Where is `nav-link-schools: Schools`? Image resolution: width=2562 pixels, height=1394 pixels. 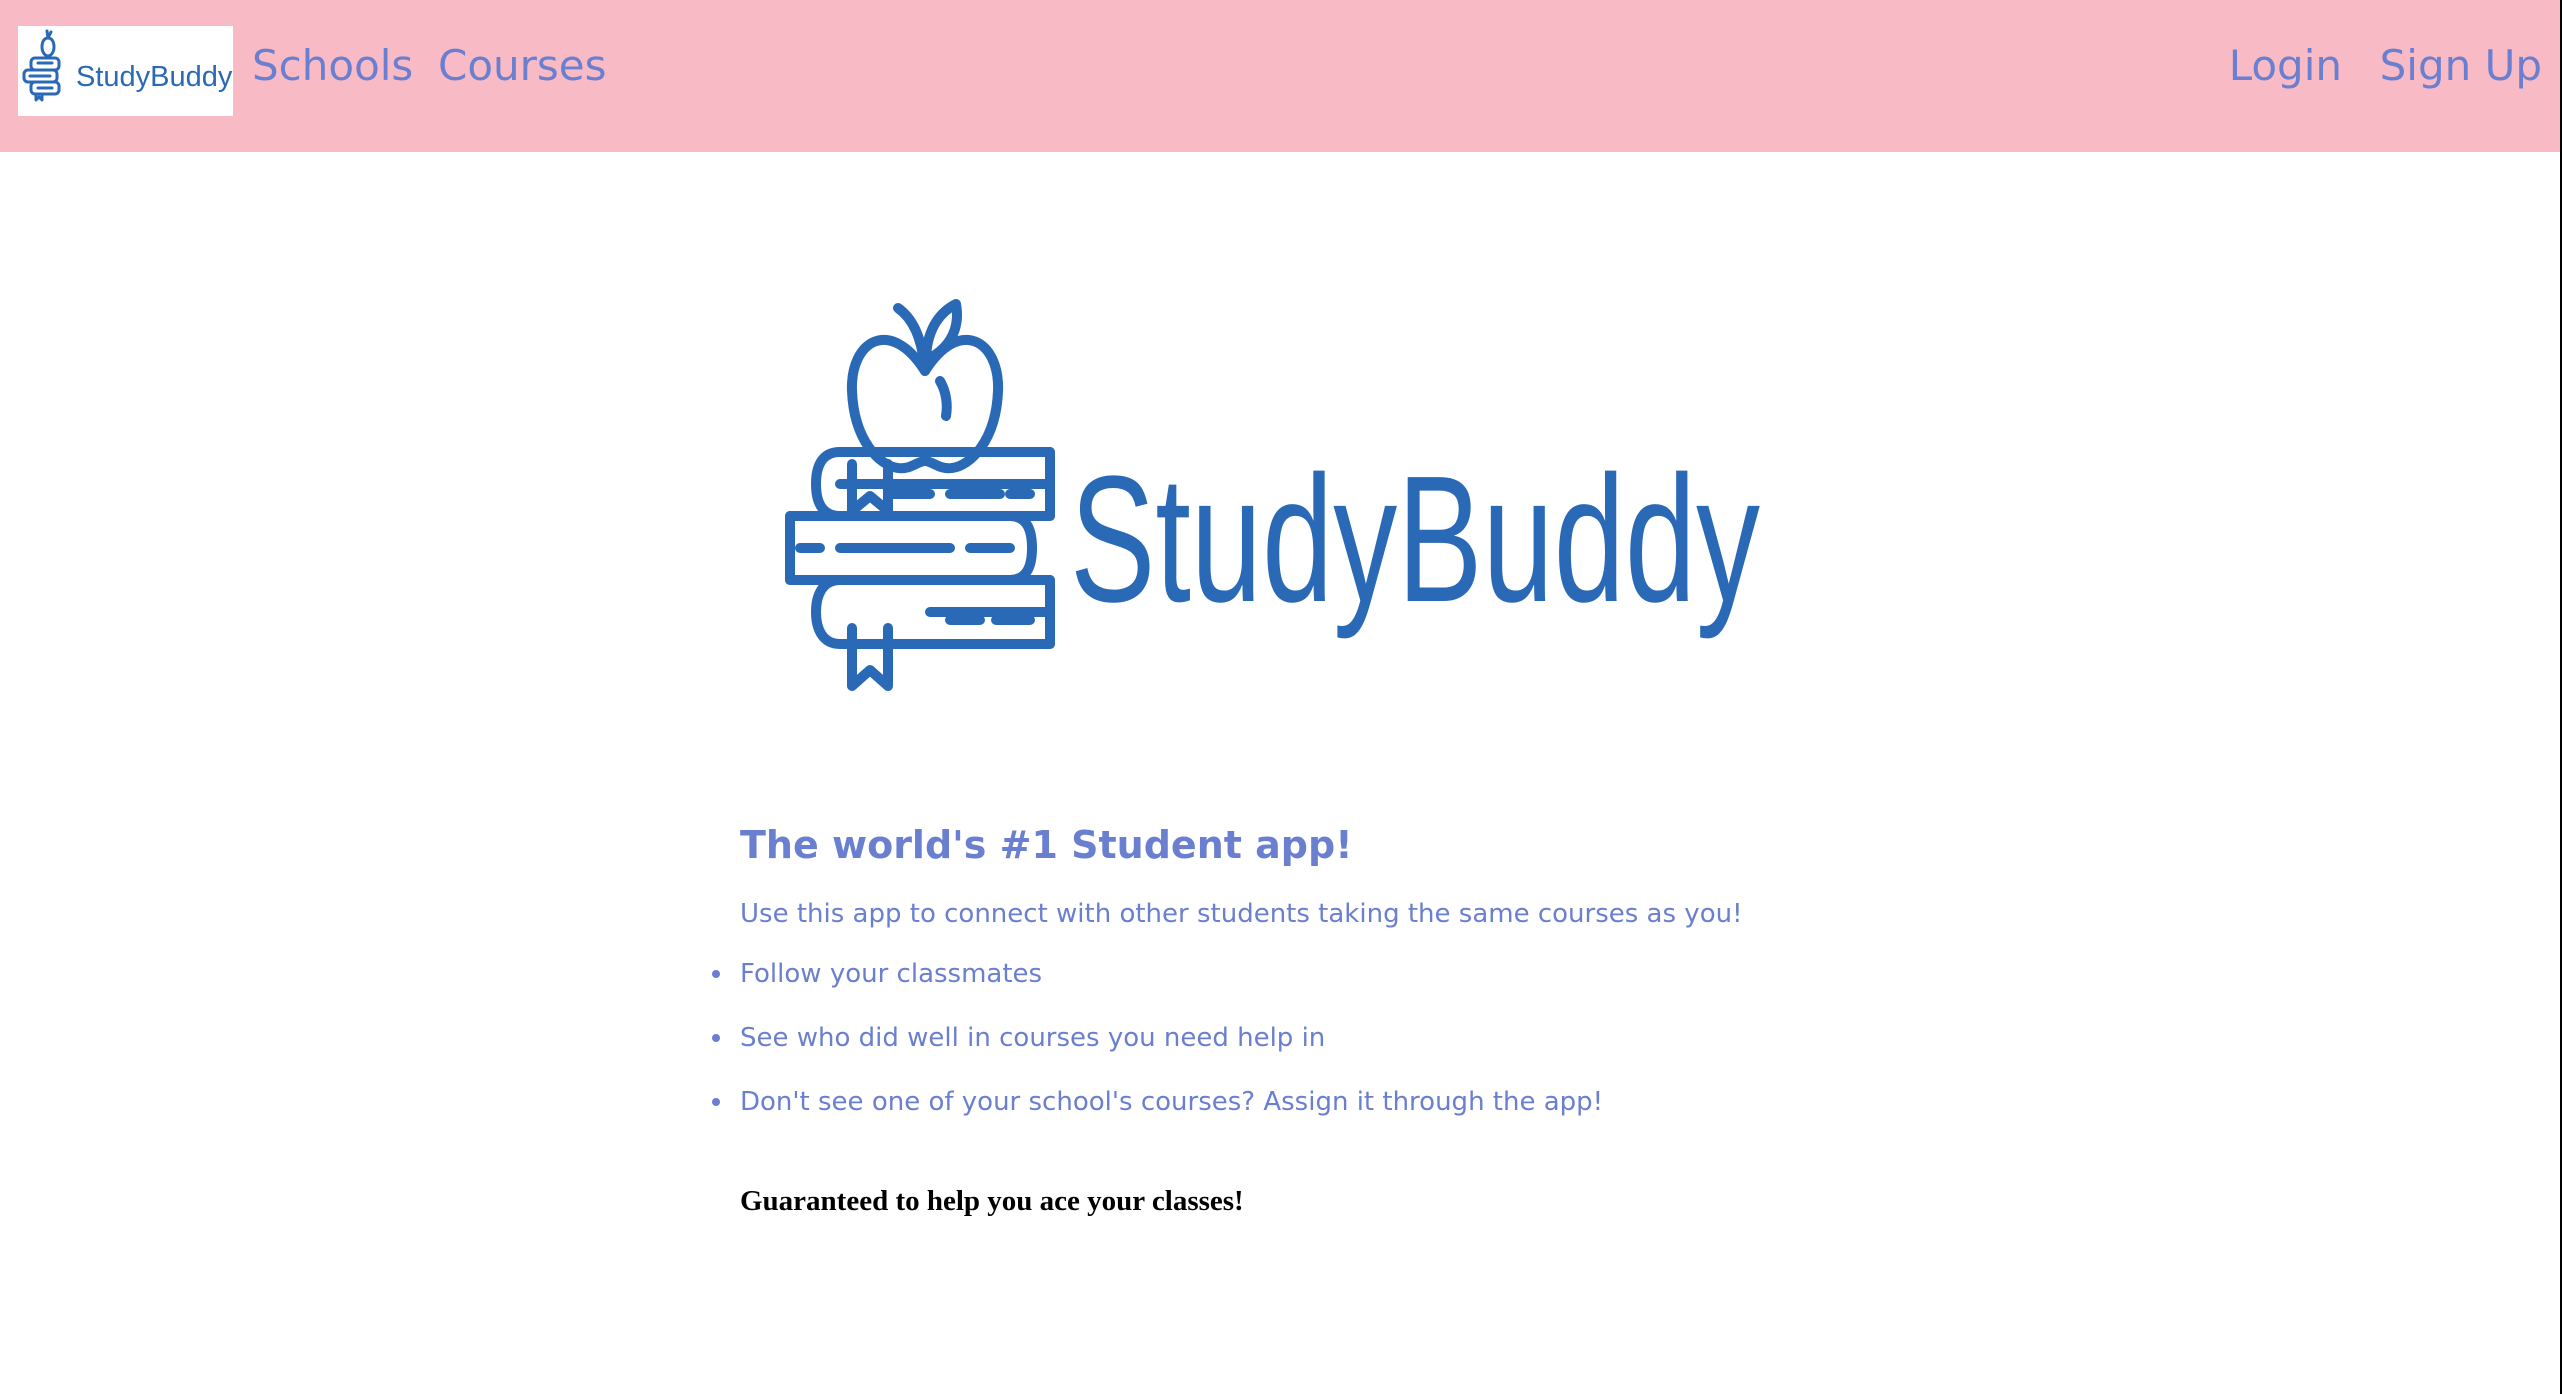 nav-link-schools: Schools is located at coordinates (332, 66).